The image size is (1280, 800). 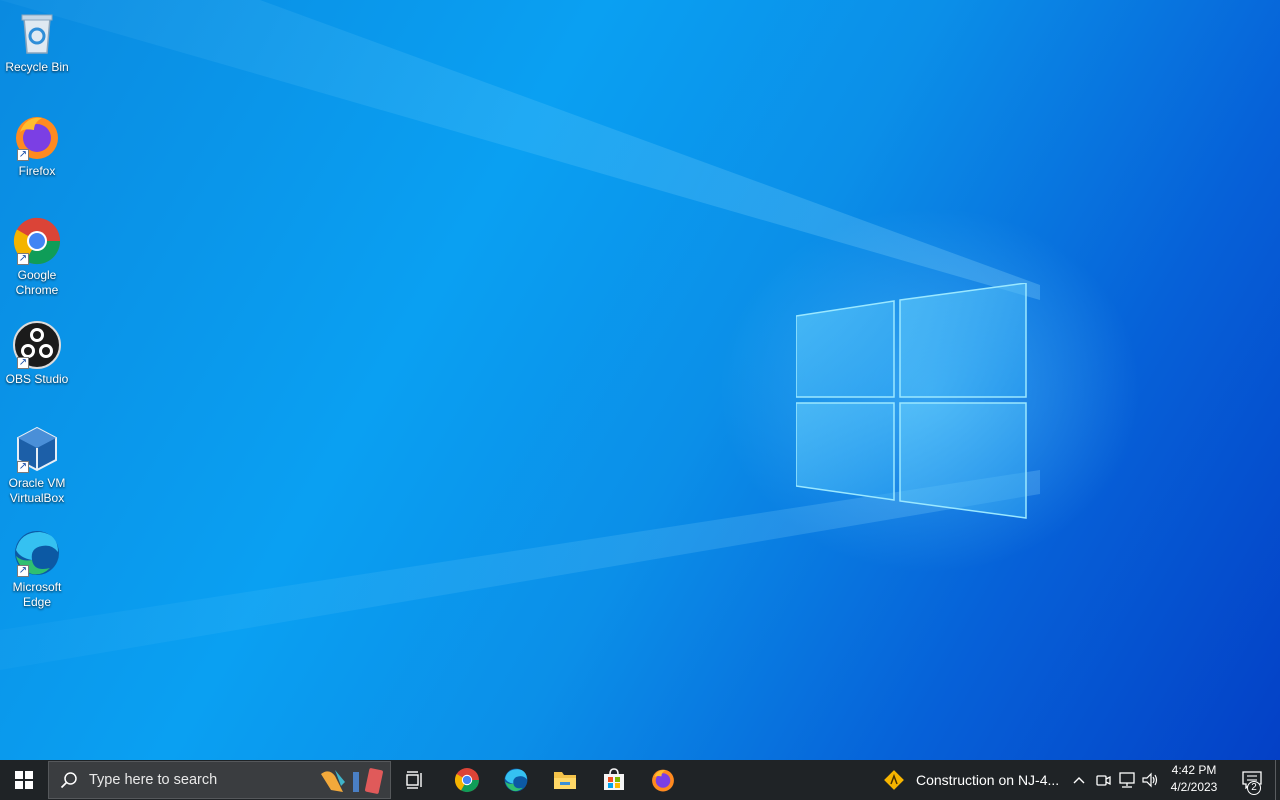 I want to click on taskbar-edge-button, so click(x=516, y=780).